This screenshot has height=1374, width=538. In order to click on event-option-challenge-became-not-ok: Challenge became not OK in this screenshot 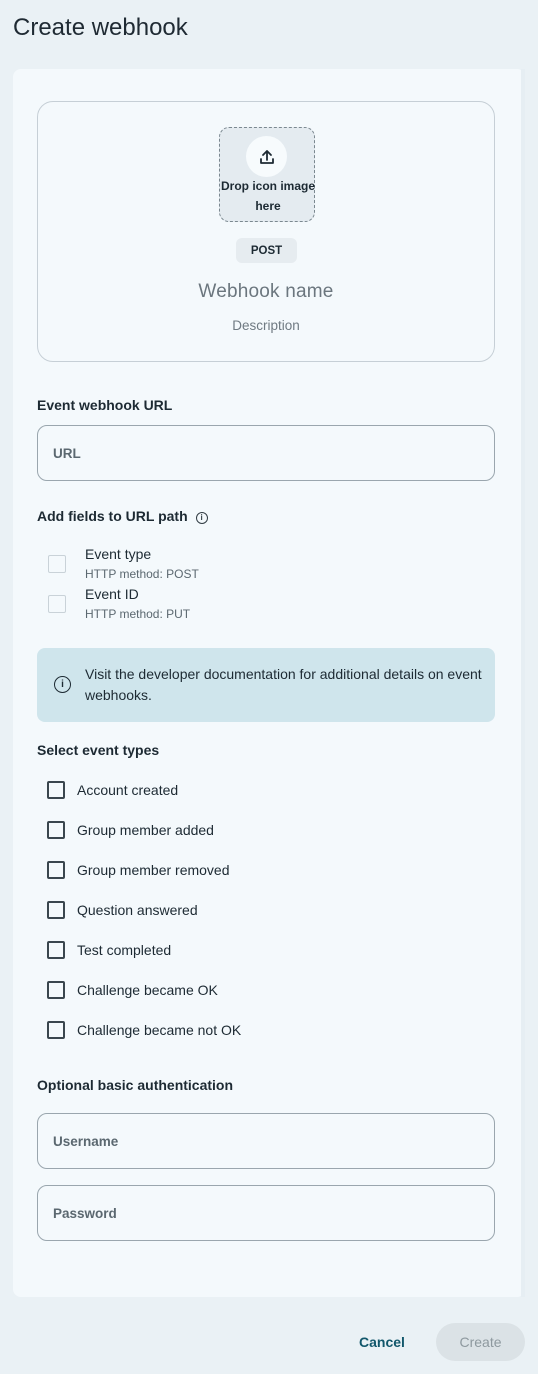, I will do `click(144, 1030)`.